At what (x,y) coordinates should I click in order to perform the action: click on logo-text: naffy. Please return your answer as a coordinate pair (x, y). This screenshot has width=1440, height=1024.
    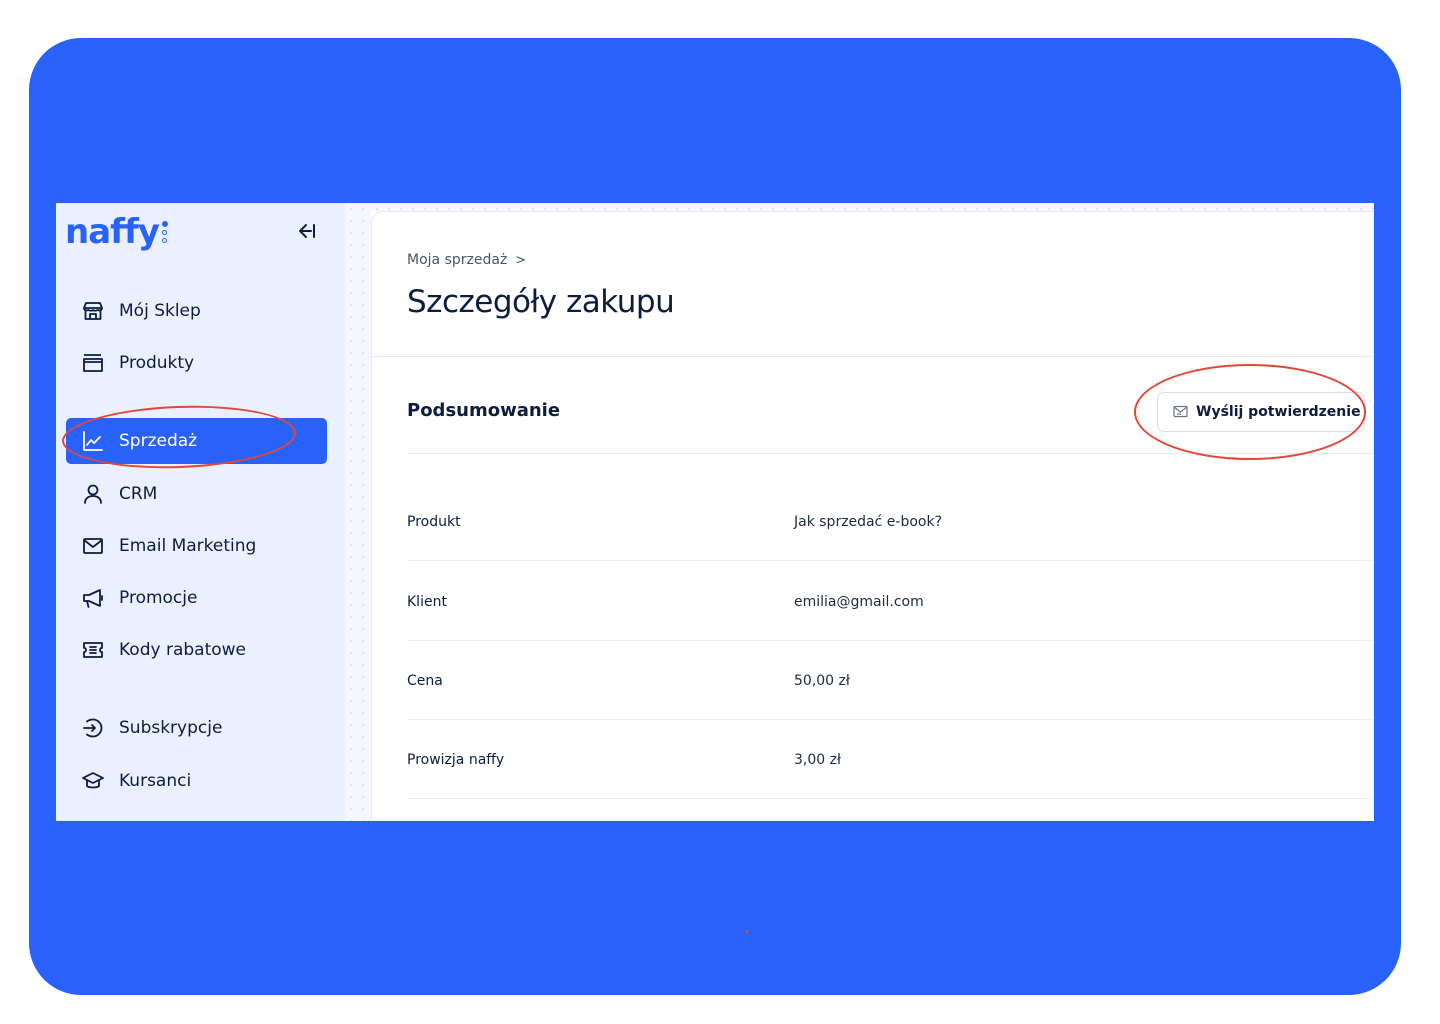
    Looking at the image, I should click on (112, 232).